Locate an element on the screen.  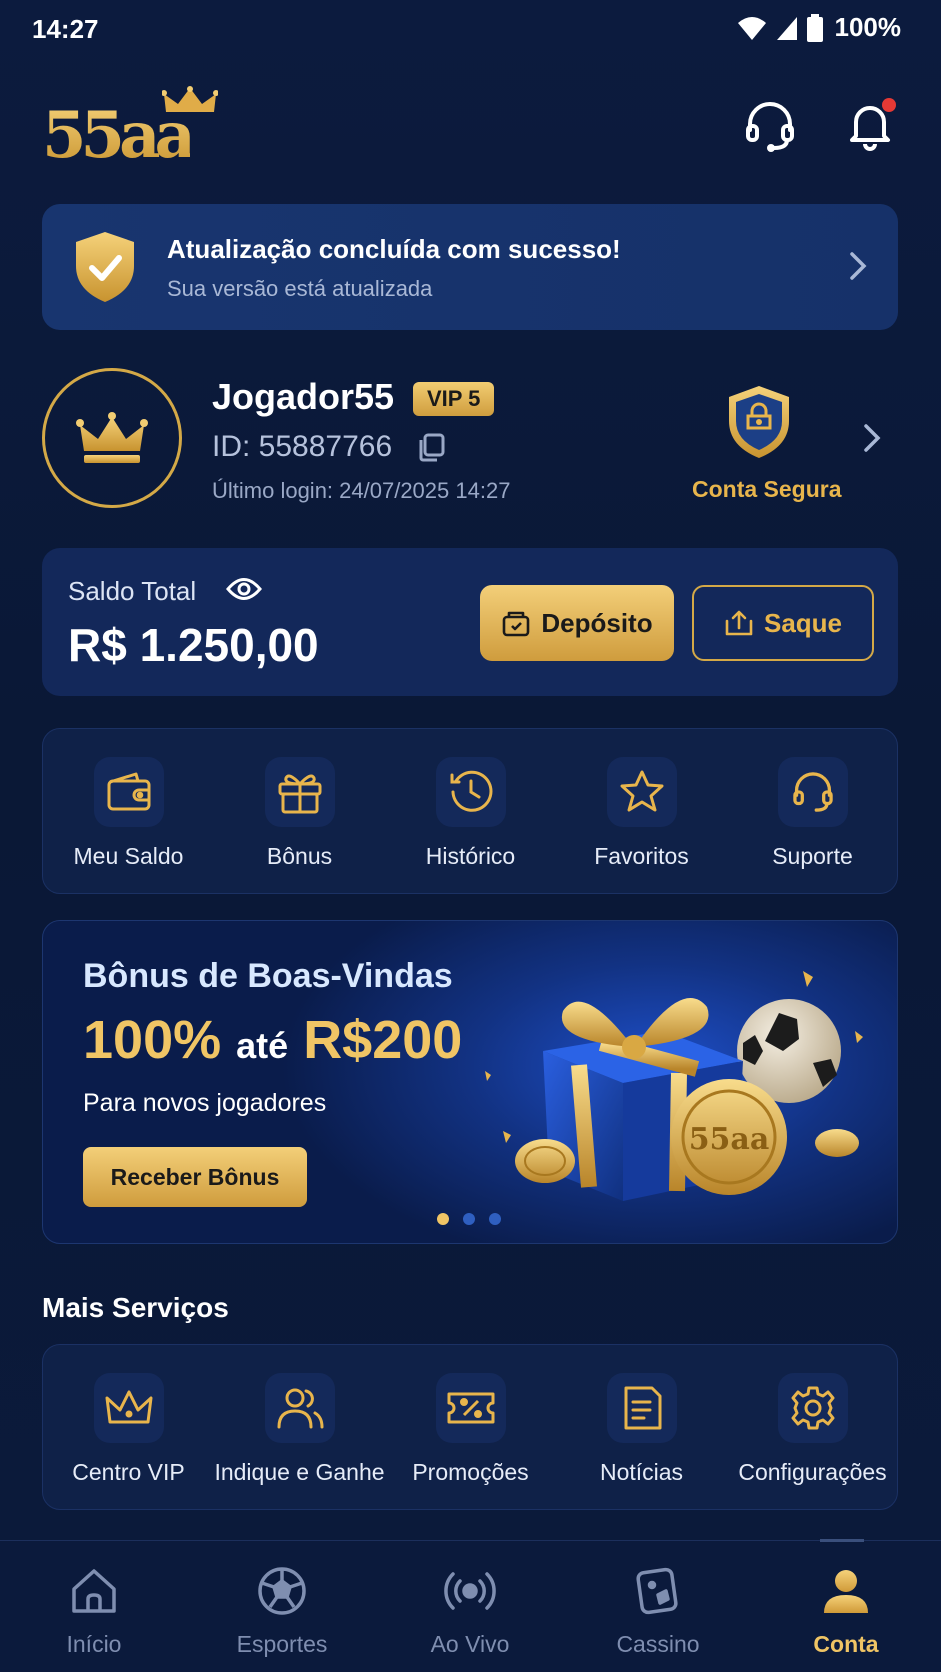
service-noticias: Notícias is located at coordinates (641, 1427).